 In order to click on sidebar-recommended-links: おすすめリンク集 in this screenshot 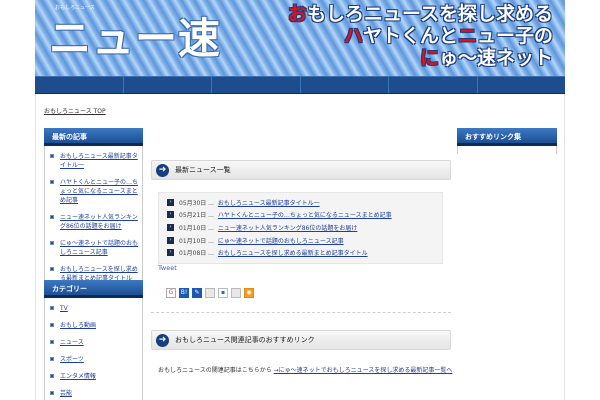, I will do `click(507, 141)`.